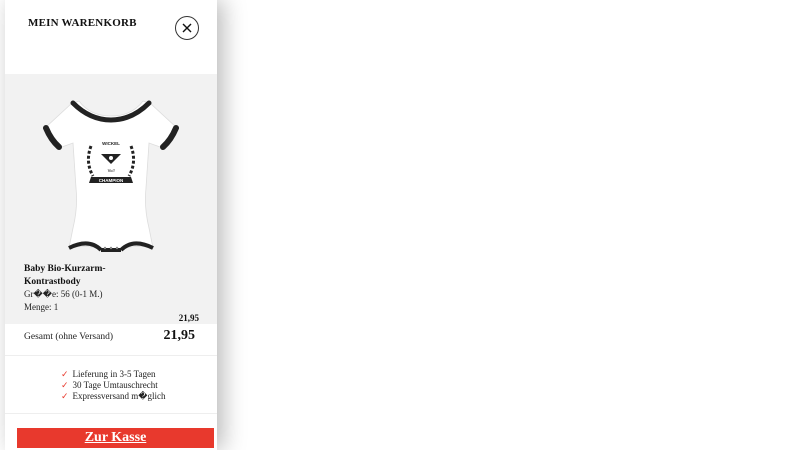 This screenshot has width=800, height=450. Describe the element at coordinates (111, 170) in the screenshot. I see `print-middle-text: Wall` at that location.